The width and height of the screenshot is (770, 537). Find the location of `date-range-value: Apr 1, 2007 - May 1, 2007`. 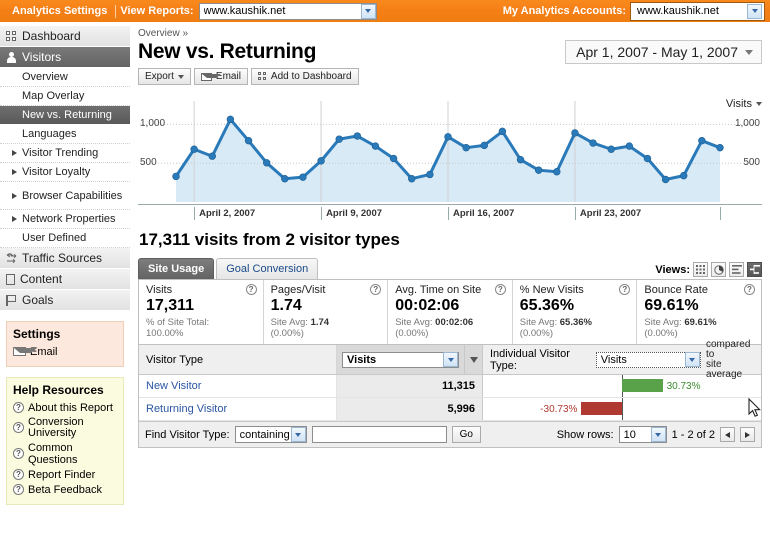

date-range-value: Apr 1, 2007 - May 1, 2007 is located at coordinates (657, 52).